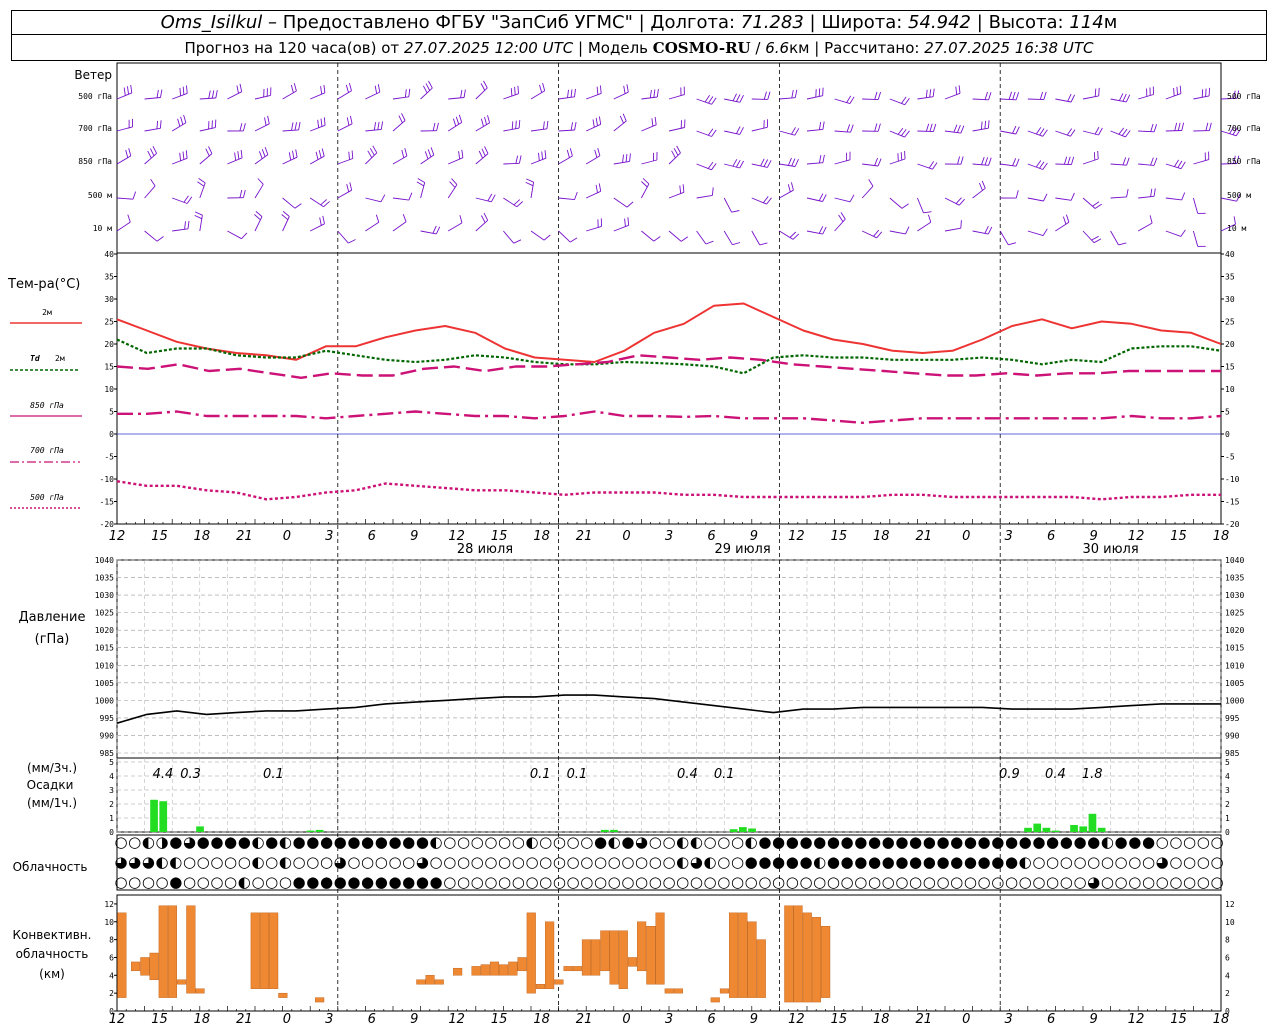  What do you see at coordinates (43, 284) in the screenshot?
I see `temp-axis-title: Тем-ра(°С)` at bounding box center [43, 284].